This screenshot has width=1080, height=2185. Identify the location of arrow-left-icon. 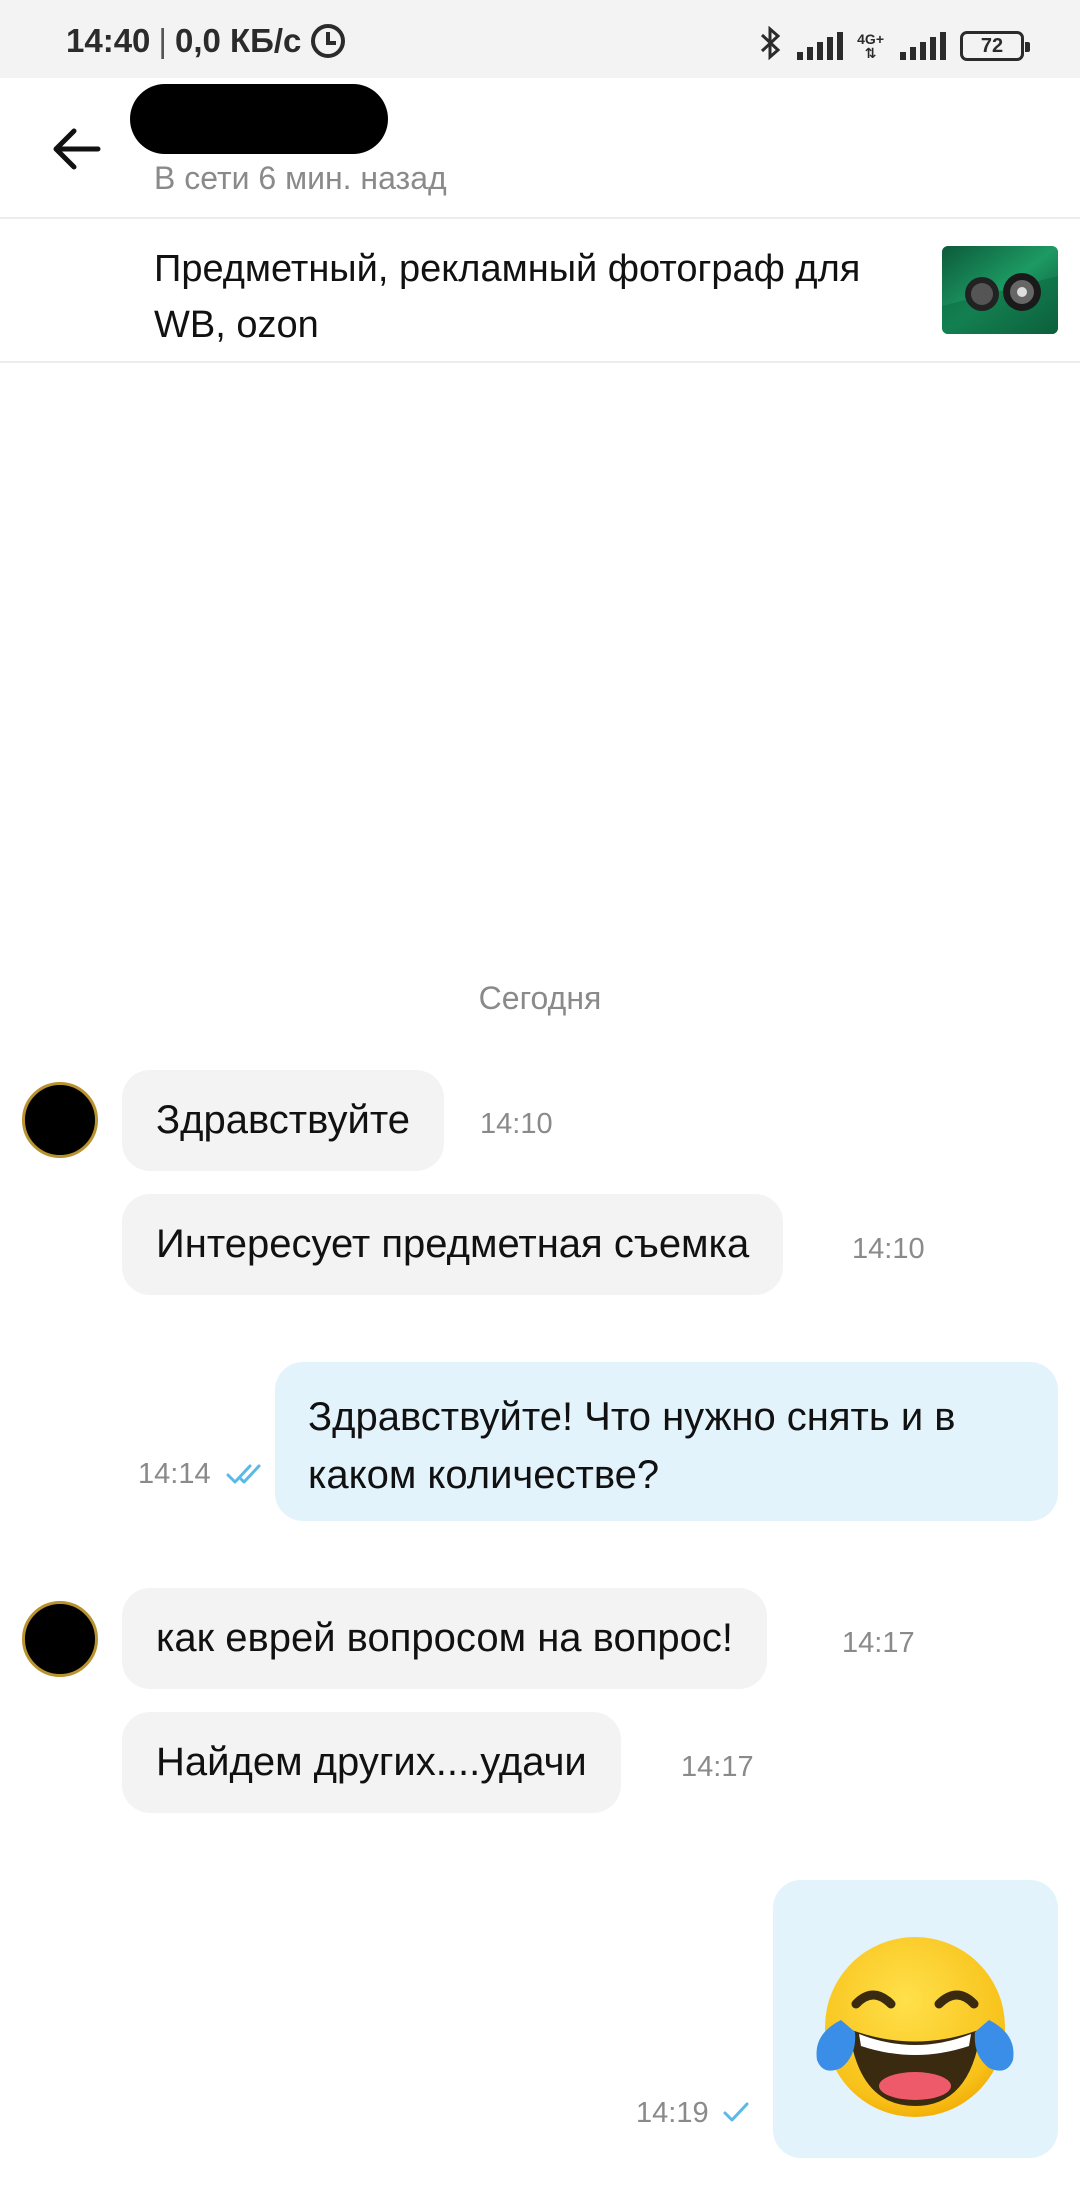
(76, 149).